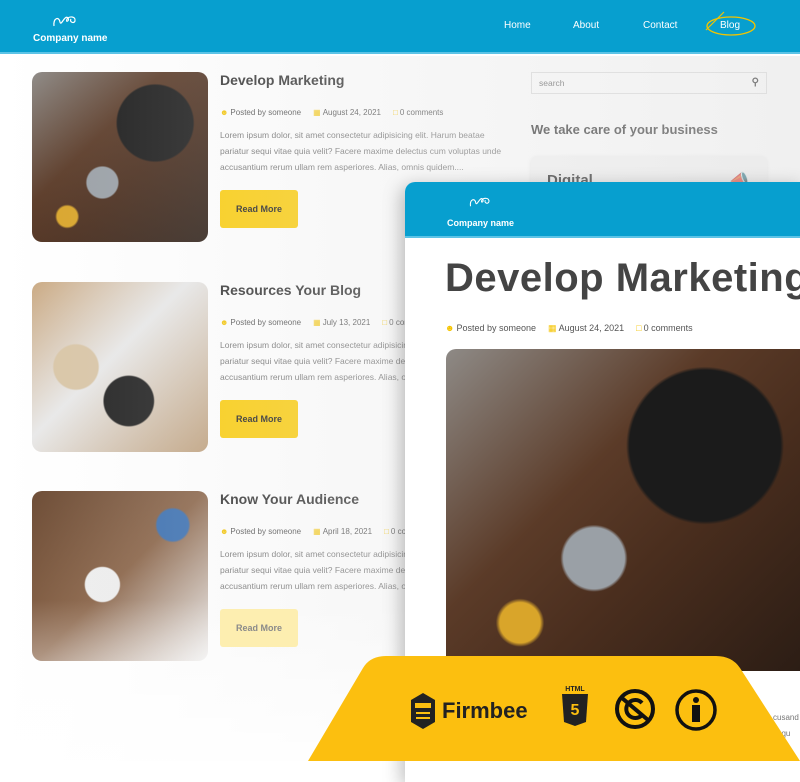 This screenshot has height=782, width=800. Describe the element at coordinates (660, 25) in the screenshot. I see `nav-contact: Contact` at that location.